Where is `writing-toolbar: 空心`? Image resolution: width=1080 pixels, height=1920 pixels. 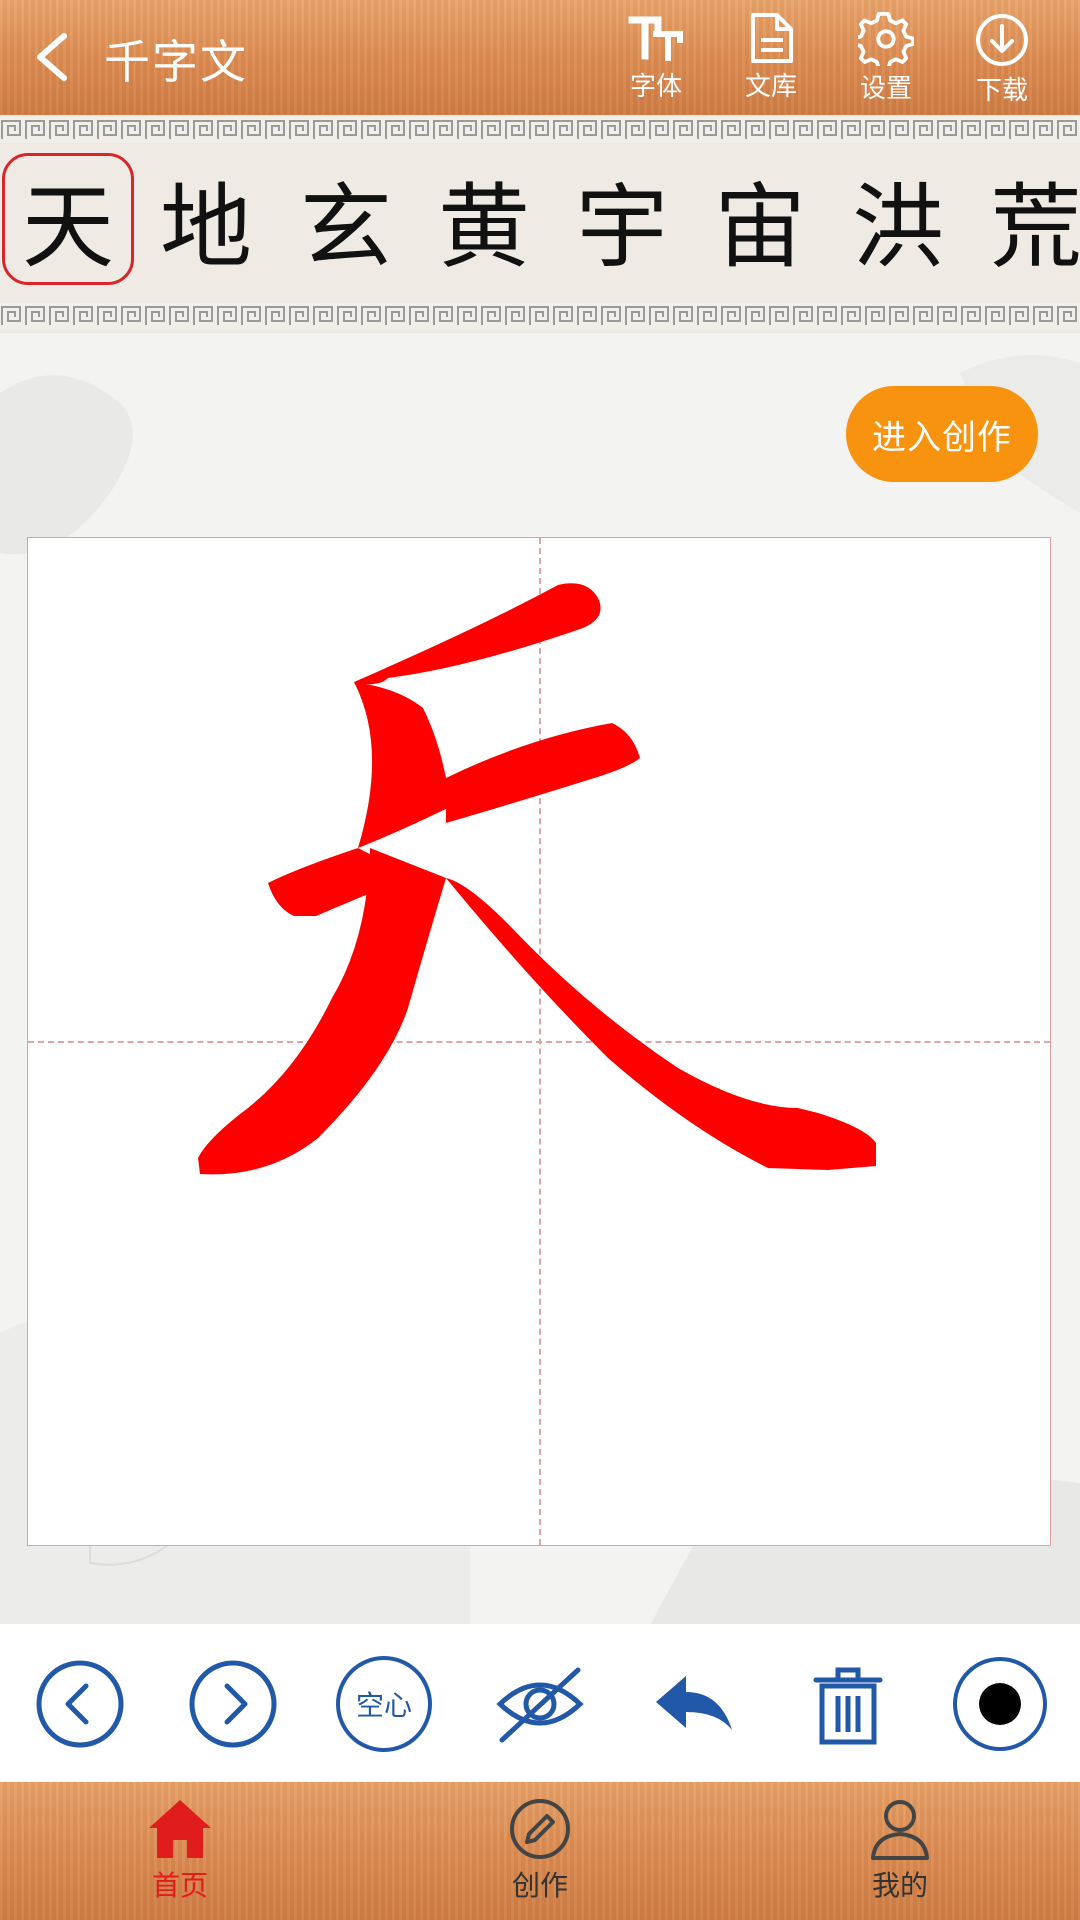 writing-toolbar: 空心 is located at coordinates (540, 1703).